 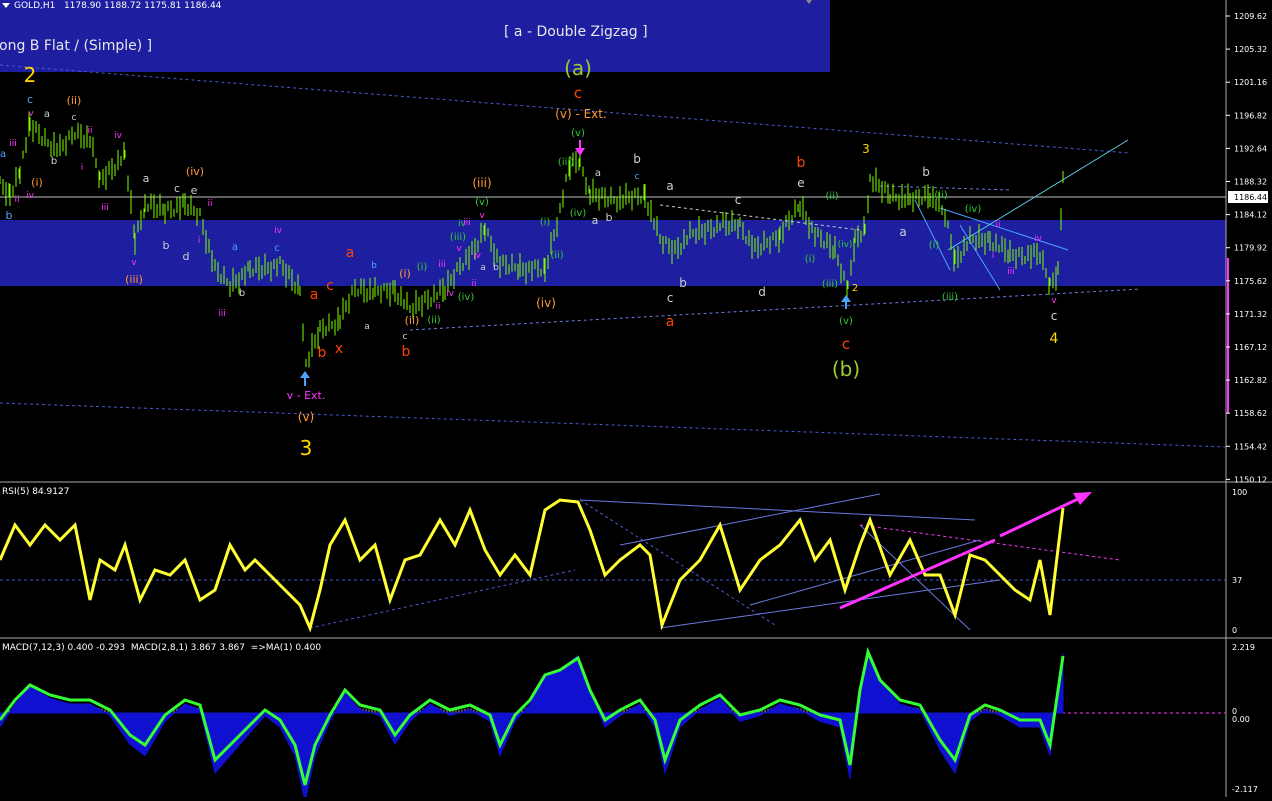 I want to click on macd-axis: 2.21900.00-2.117, so click(x=1245, y=718).